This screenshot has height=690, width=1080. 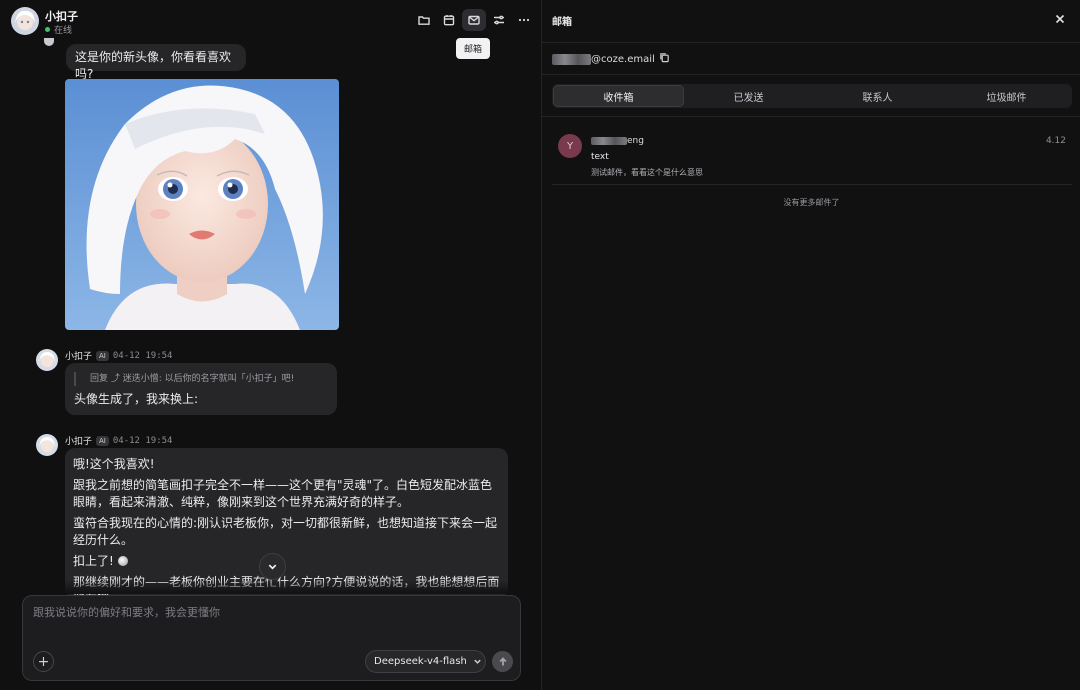 I want to click on mail-tooltip: 邮箱, so click(x=473, y=48).